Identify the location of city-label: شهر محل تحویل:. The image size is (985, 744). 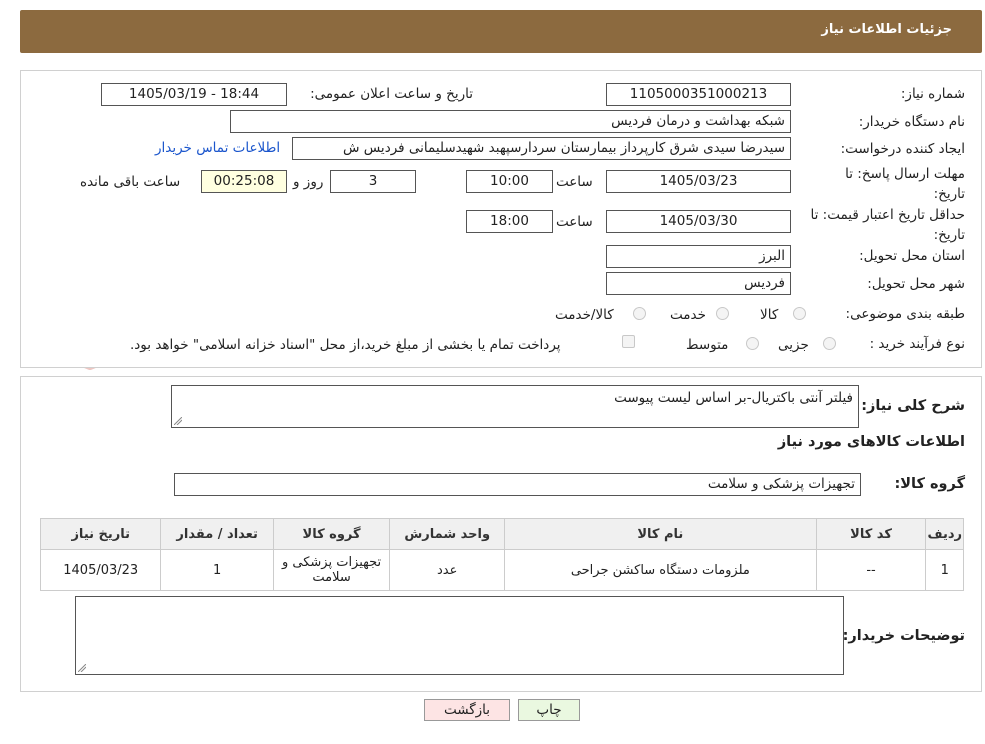
(916, 284).